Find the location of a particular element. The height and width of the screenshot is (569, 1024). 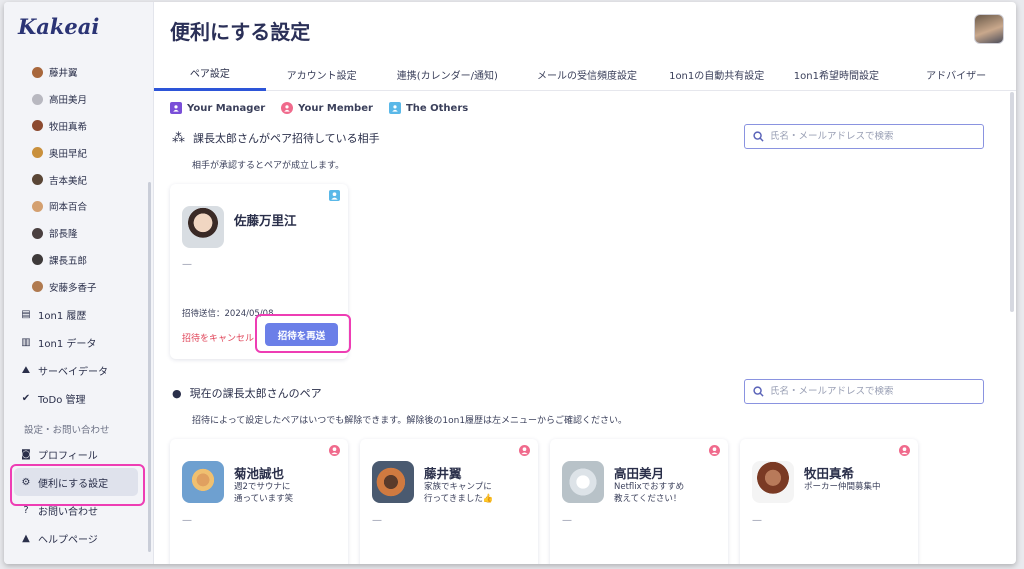

graduation-cap-icon: ▲ is located at coordinates (26, 538).